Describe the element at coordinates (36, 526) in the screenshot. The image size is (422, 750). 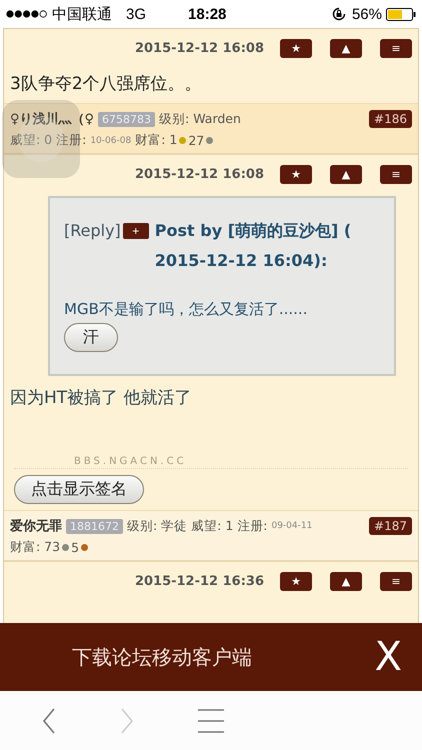
I see `user-name: 爱你无罪` at that location.